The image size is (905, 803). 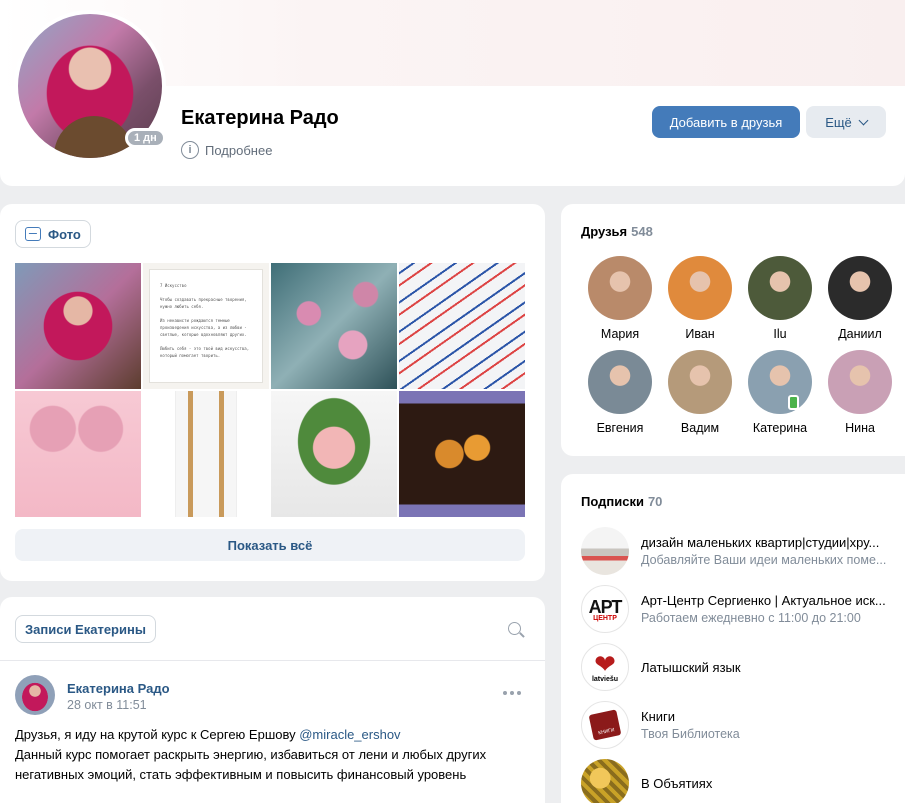 What do you see at coordinates (741, 725) in the screenshot?
I see `subscription-item: КНИГИ Книги Твоя Библиотека` at bounding box center [741, 725].